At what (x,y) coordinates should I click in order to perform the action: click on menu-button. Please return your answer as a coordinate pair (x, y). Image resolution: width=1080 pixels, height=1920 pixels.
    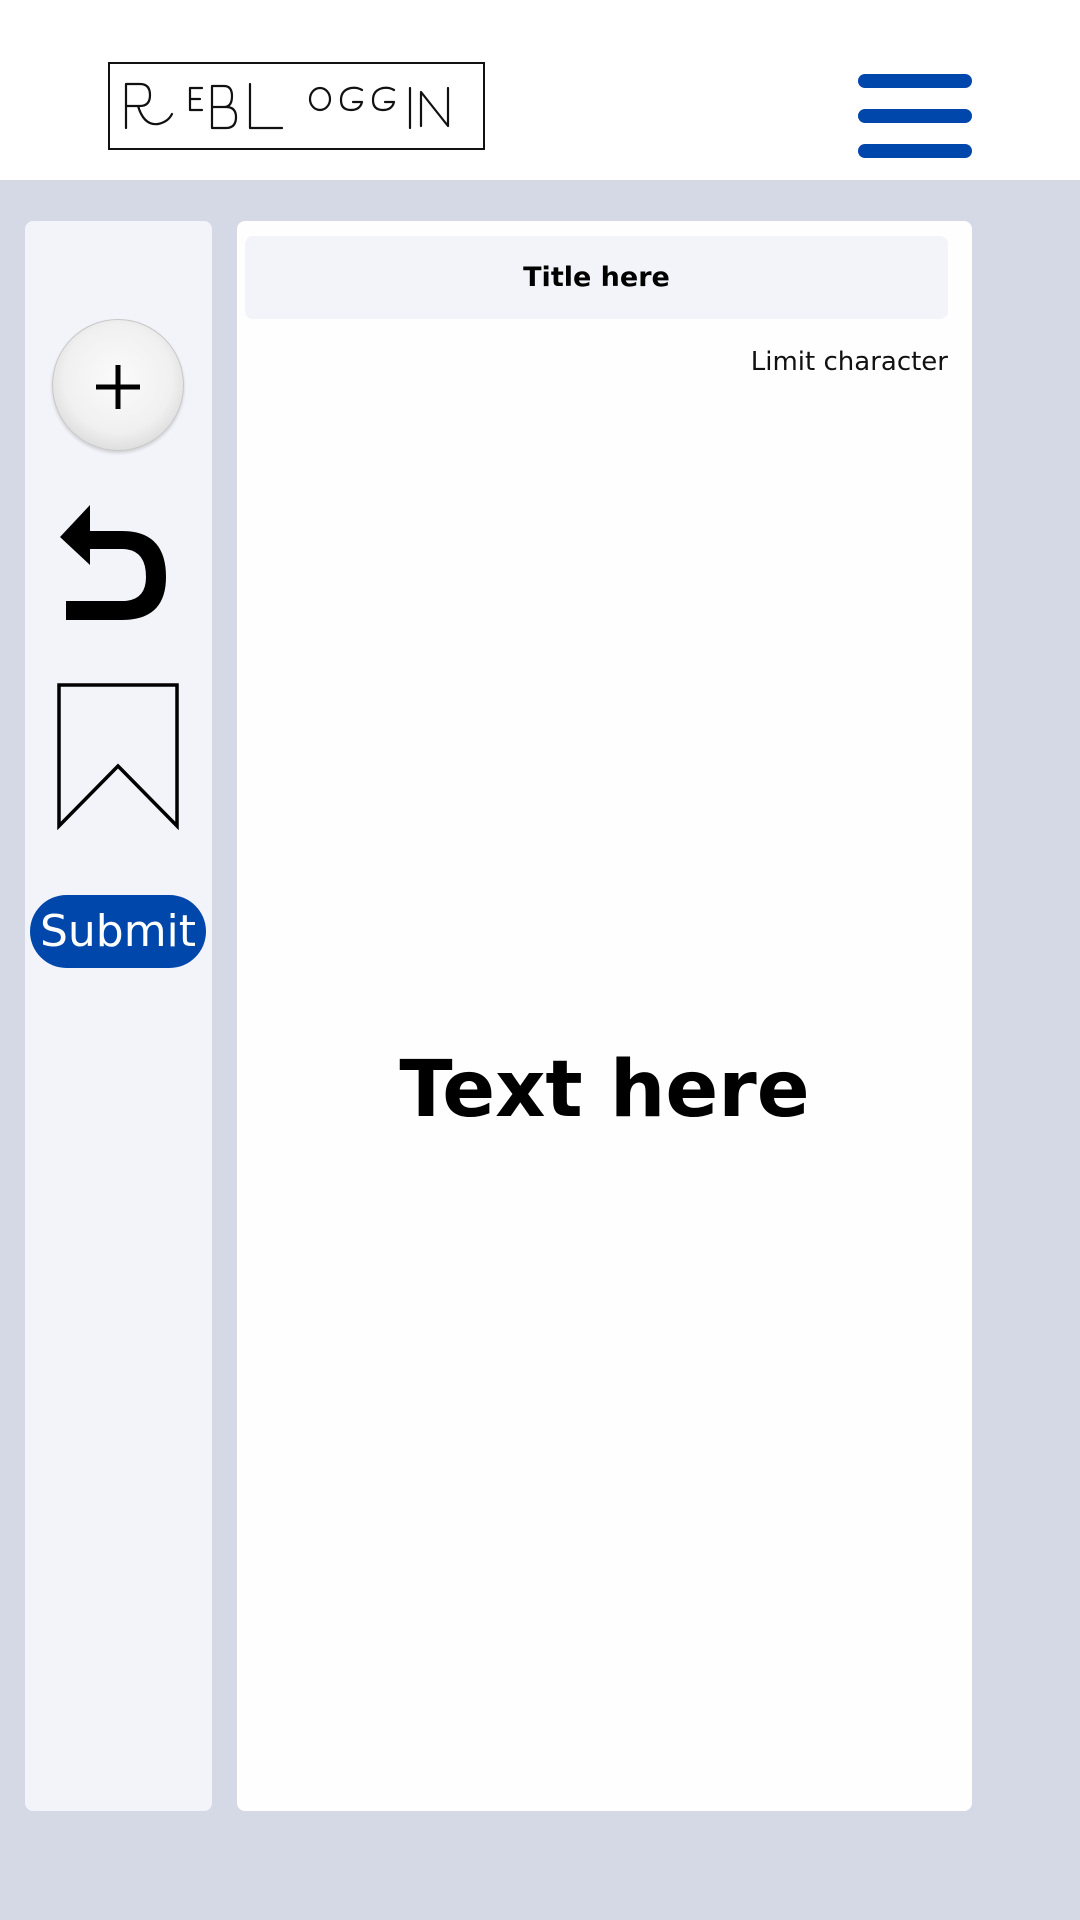
    Looking at the image, I should click on (915, 116).